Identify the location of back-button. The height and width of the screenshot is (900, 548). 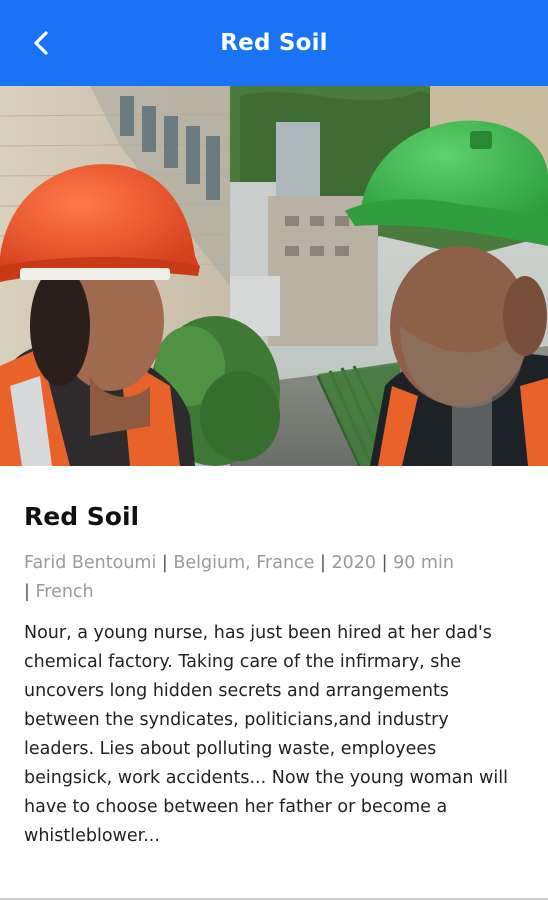
(42, 43).